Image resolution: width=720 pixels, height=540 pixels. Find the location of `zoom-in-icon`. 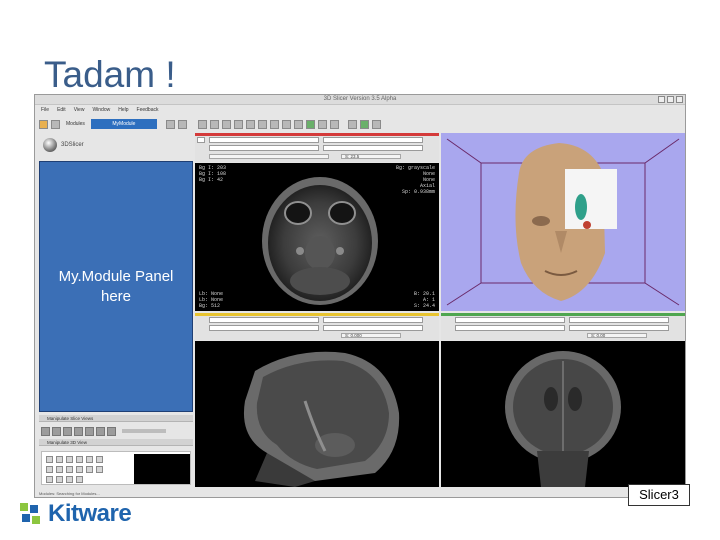

zoom-in-icon is located at coordinates (89, 459).